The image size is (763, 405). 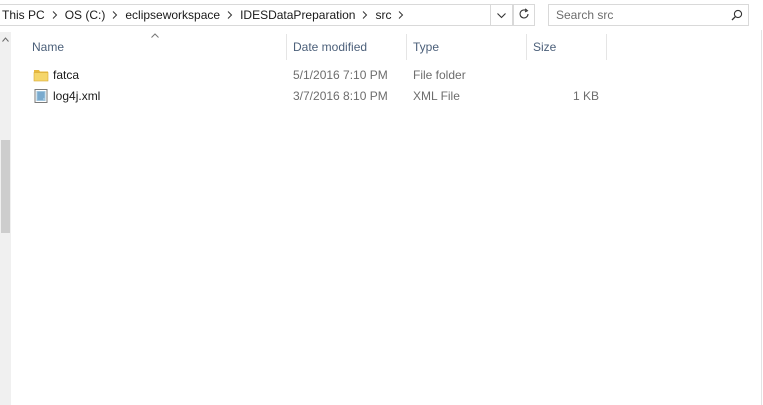 I want to click on breadcrumb-label: IDESDataPreparation, so click(x=298, y=15).